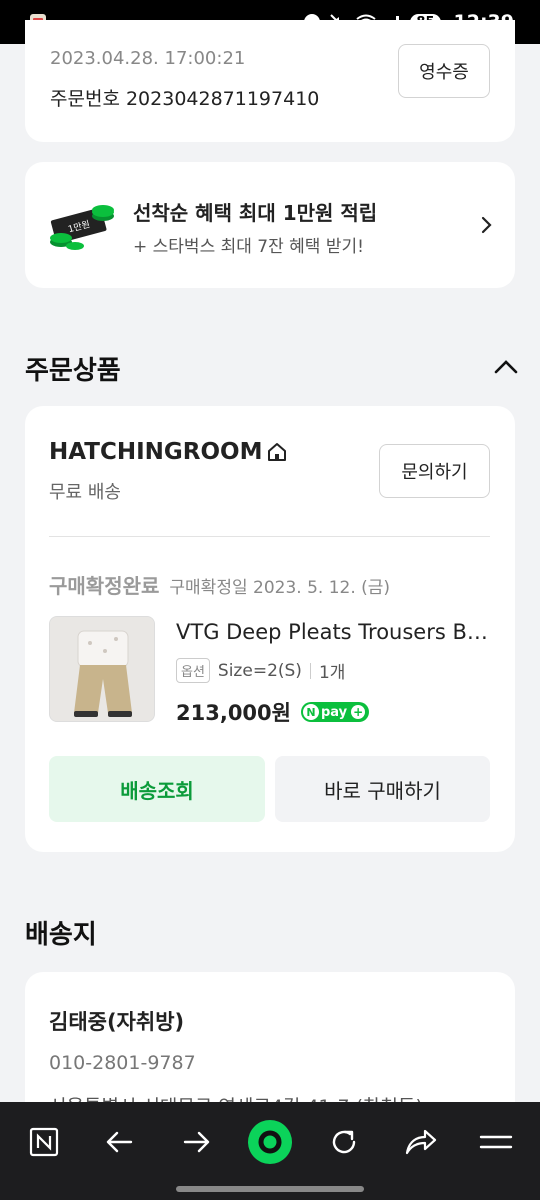 Image resolution: width=540 pixels, height=1200 pixels. I want to click on product-option-line: 옵션 Size=2(S) 1개, so click(260, 670).